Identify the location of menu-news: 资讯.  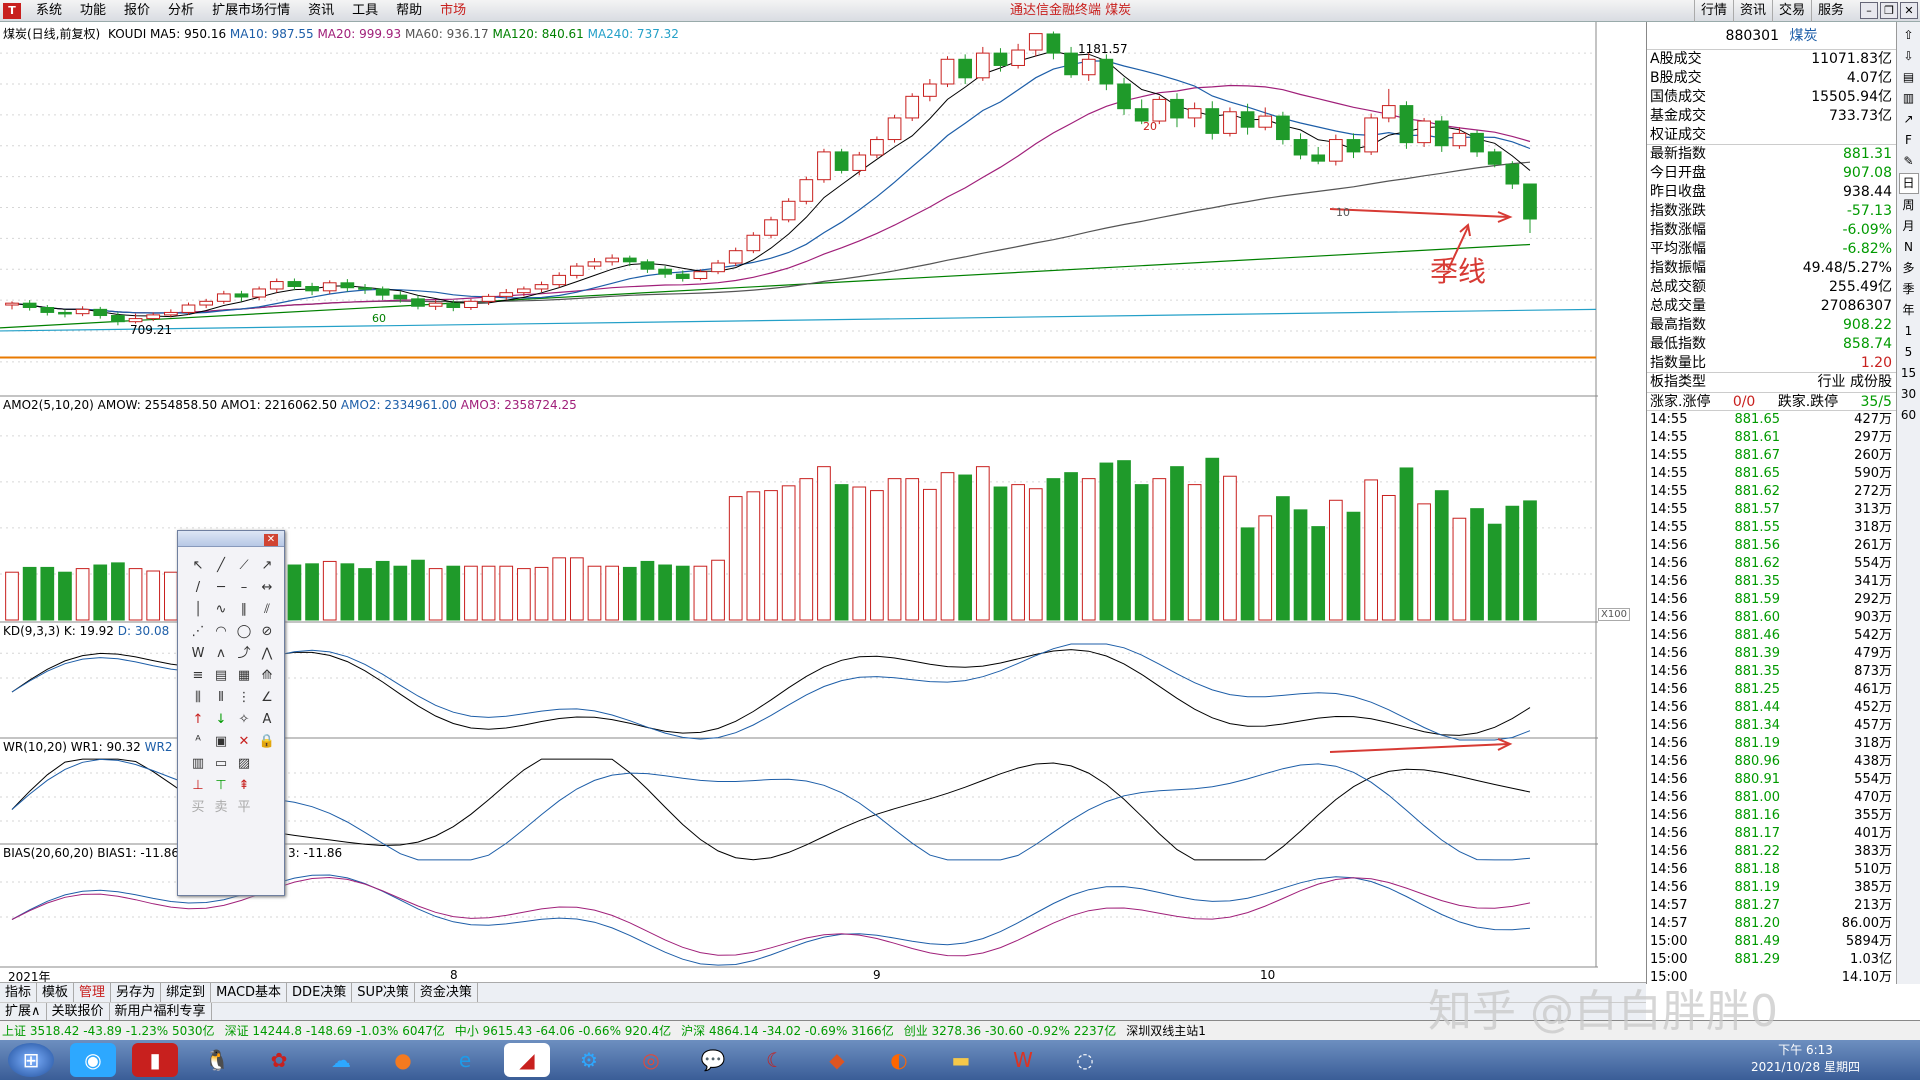
(321, 11).